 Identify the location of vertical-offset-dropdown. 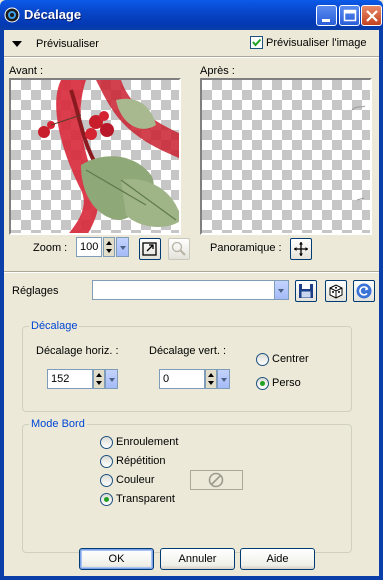
(223, 379).